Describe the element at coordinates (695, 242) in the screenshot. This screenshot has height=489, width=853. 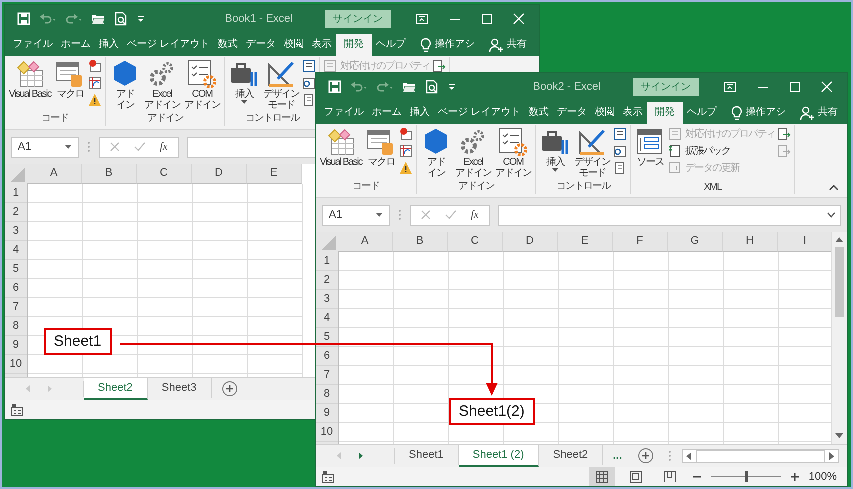
I see `column-header: G` at that location.